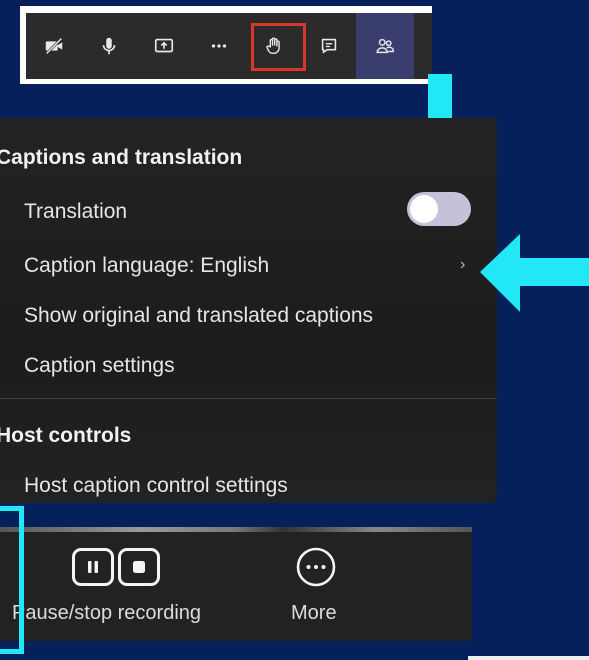 This screenshot has height=660, width=589. I want to click on stop-icon, so click(139, 567).